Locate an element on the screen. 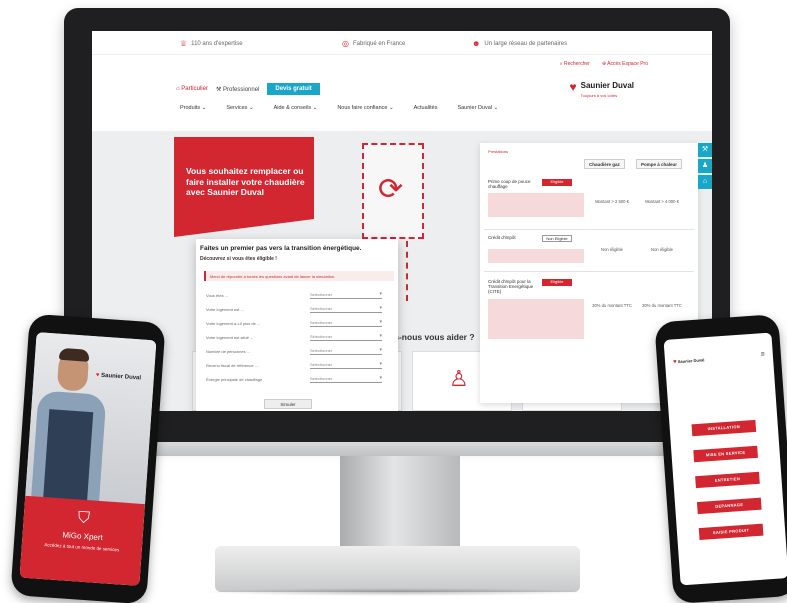 Image resolution: width=787 pixels, height=603 pixels. maintenance-button: ENTRETIEN is located at coordinates (727, 480).